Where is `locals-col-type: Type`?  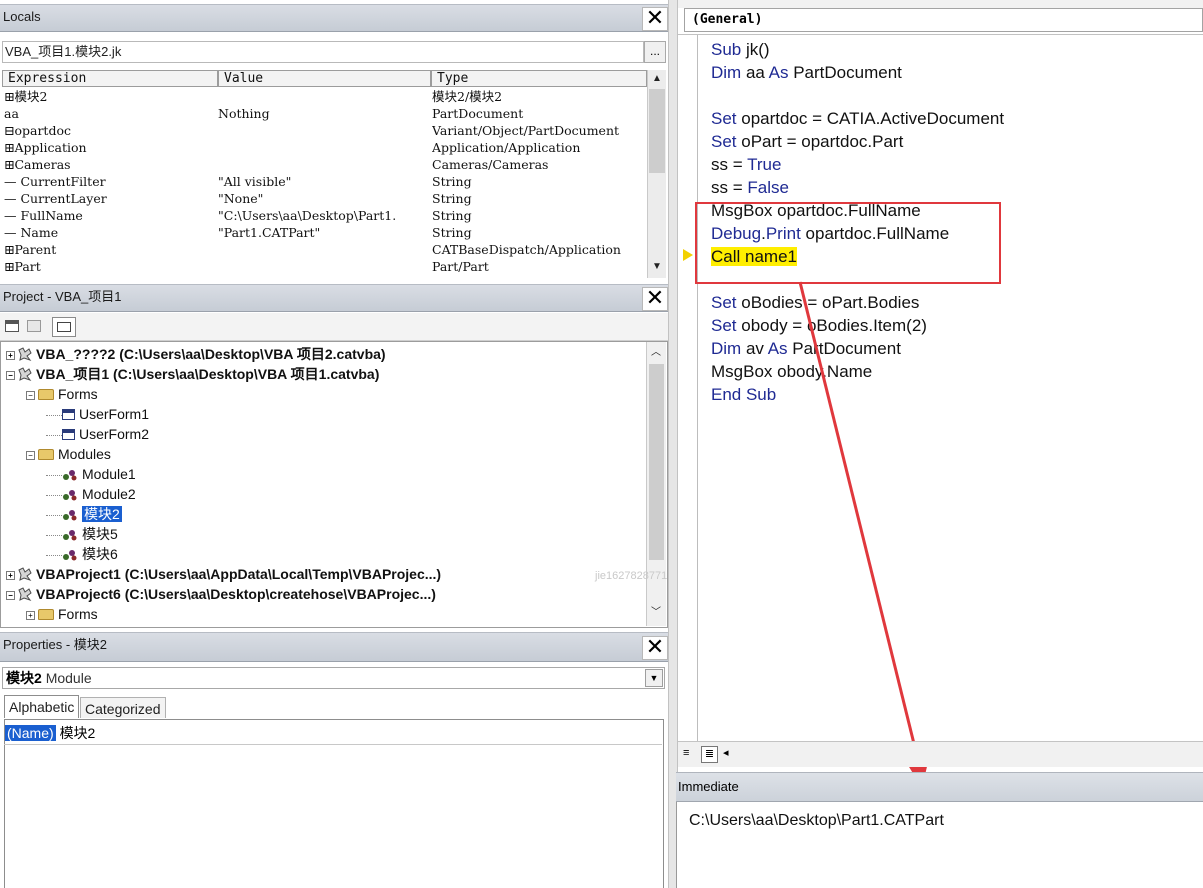
locals-col-type: Type is located at coordinates (539, 78).